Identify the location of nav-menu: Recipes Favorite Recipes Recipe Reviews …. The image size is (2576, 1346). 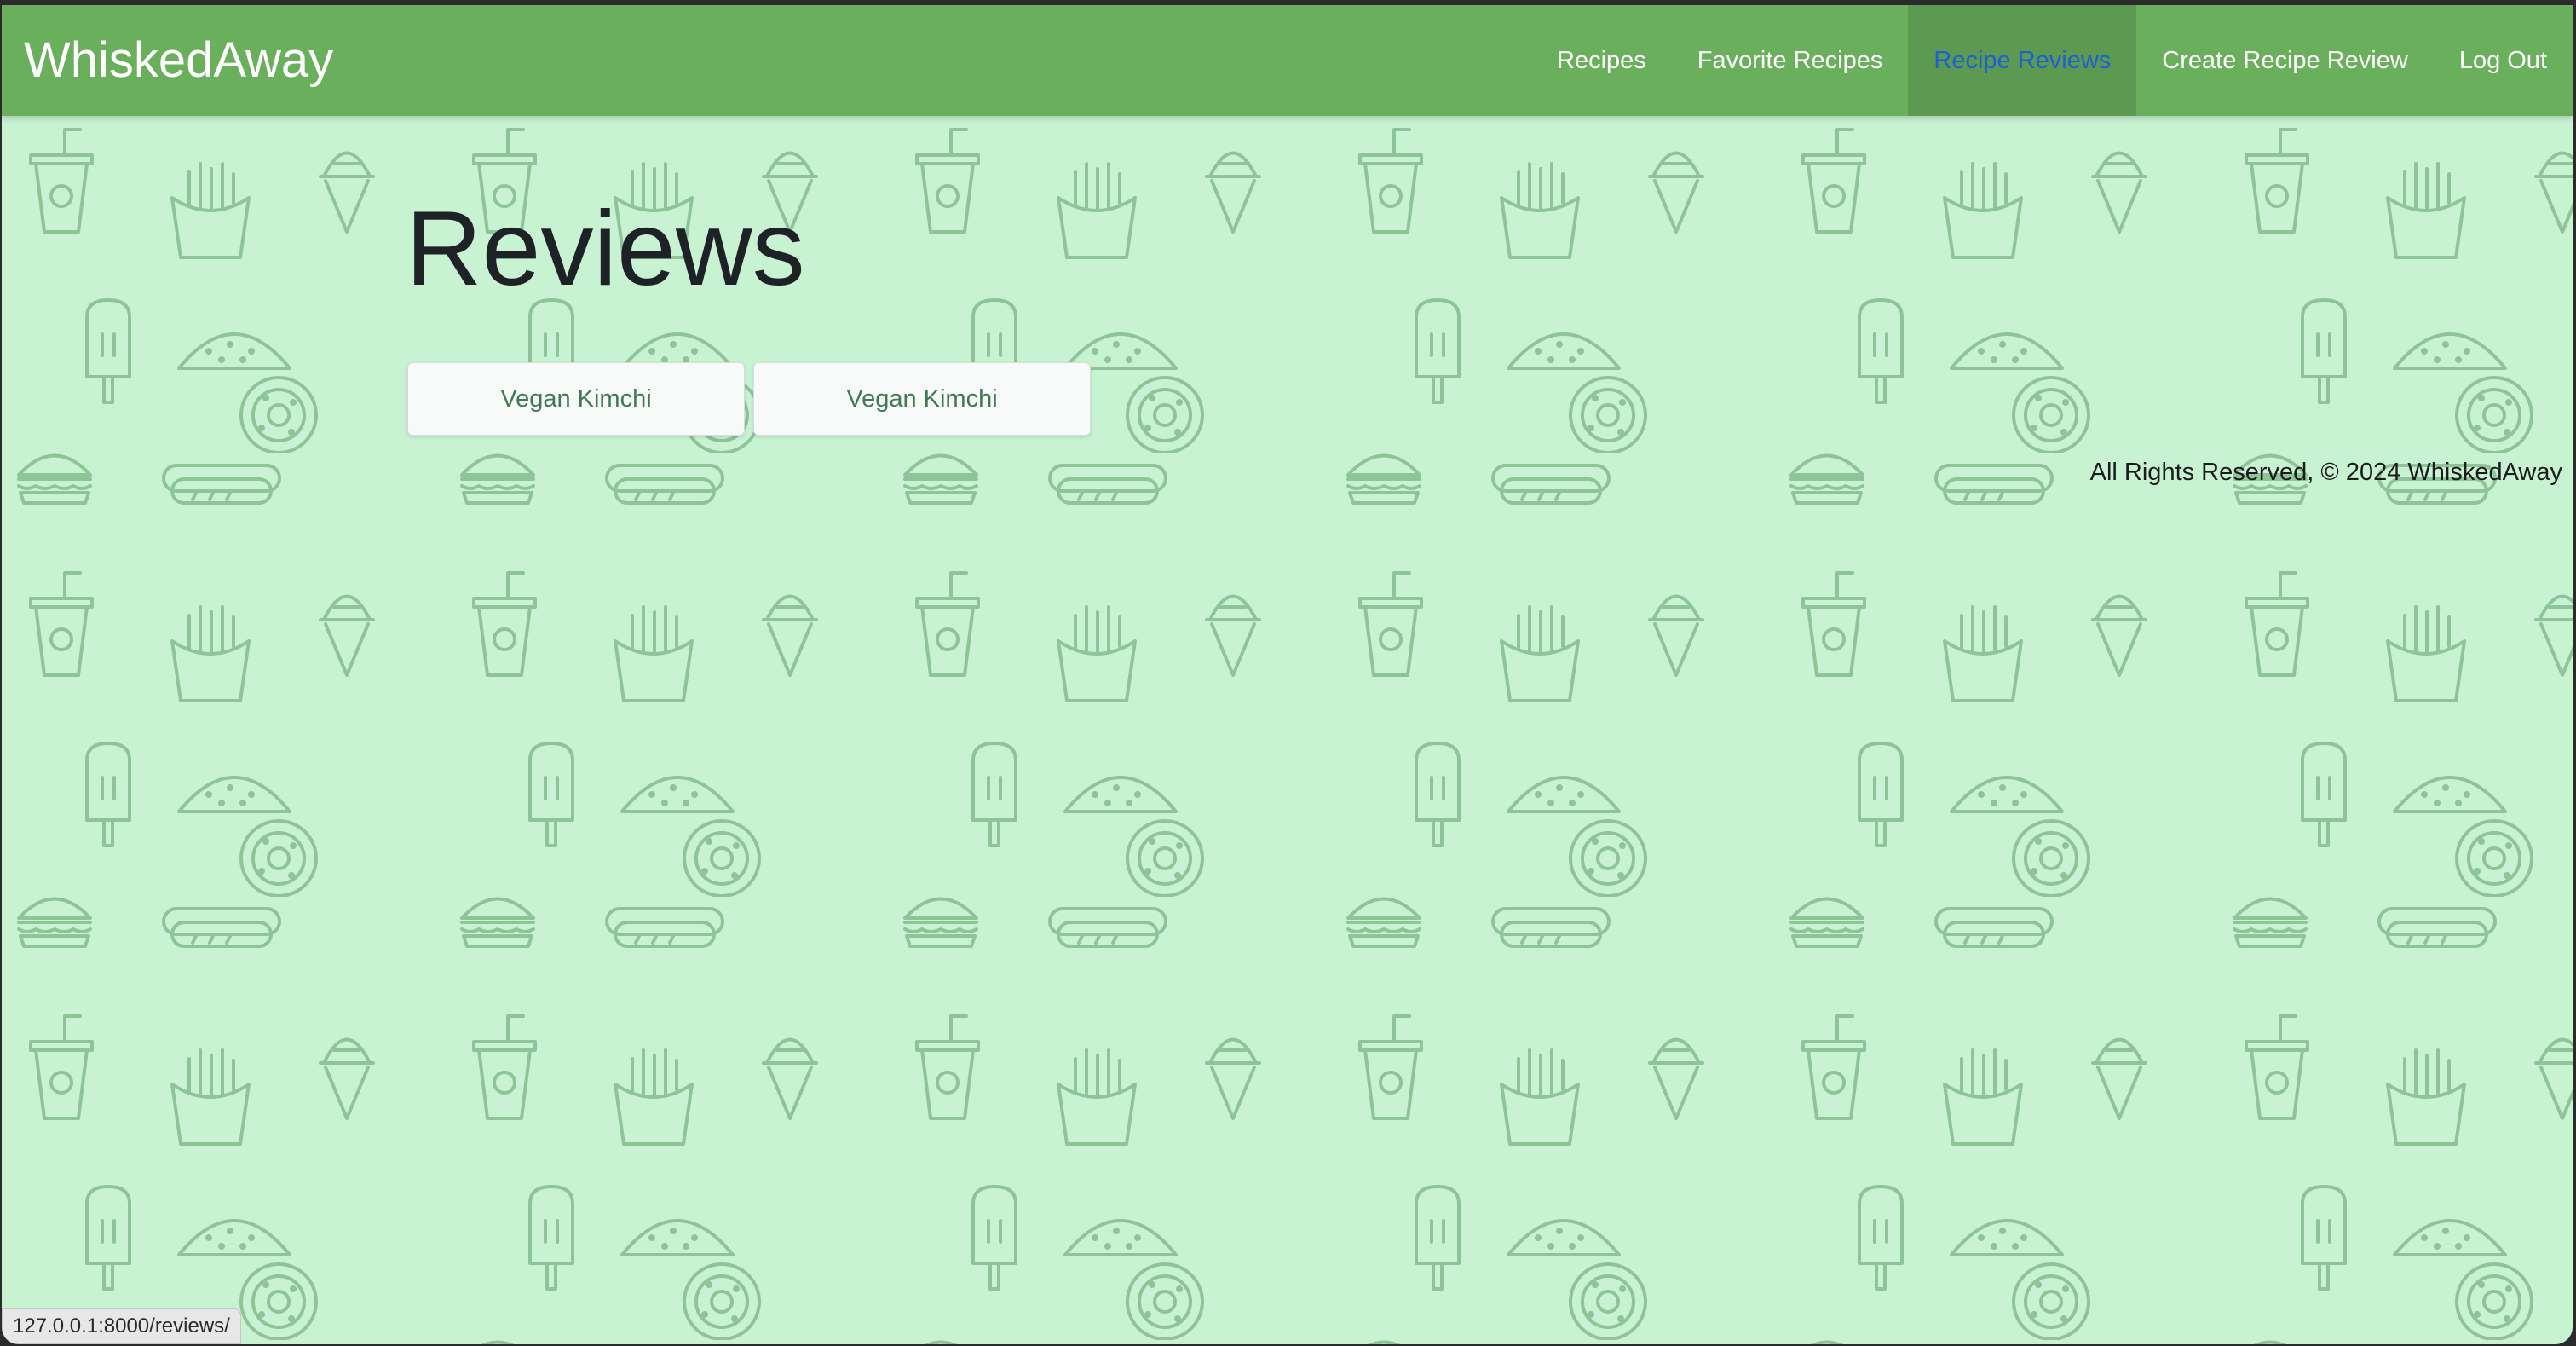
(2052, 61).